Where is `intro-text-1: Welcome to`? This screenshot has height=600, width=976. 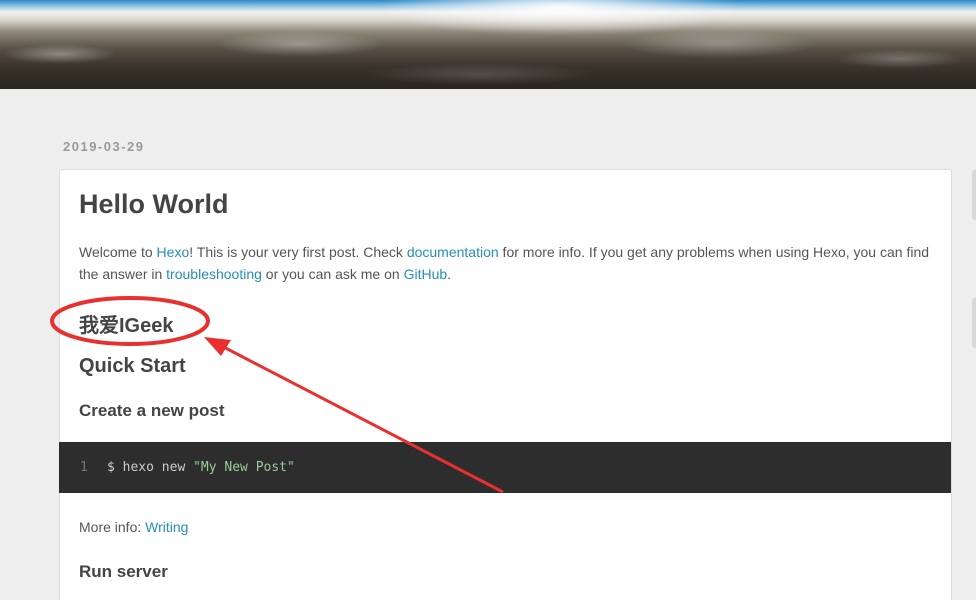 intro-text-1: Welcome to is located at coordinates (118, 252).